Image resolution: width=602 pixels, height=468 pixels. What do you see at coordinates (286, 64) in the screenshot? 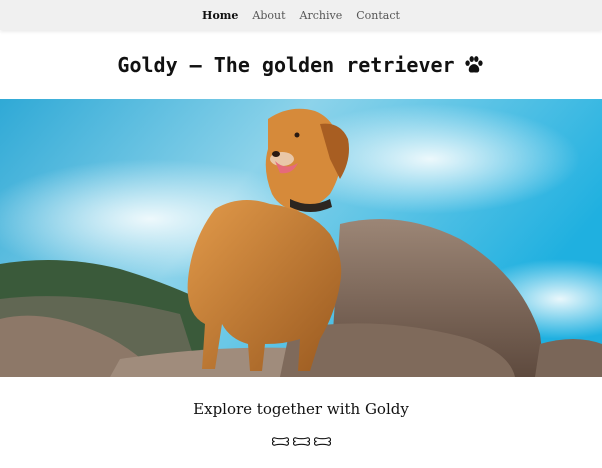
I see `site-title: Goldy – The golden retriever` at bounding box center [286, 64].